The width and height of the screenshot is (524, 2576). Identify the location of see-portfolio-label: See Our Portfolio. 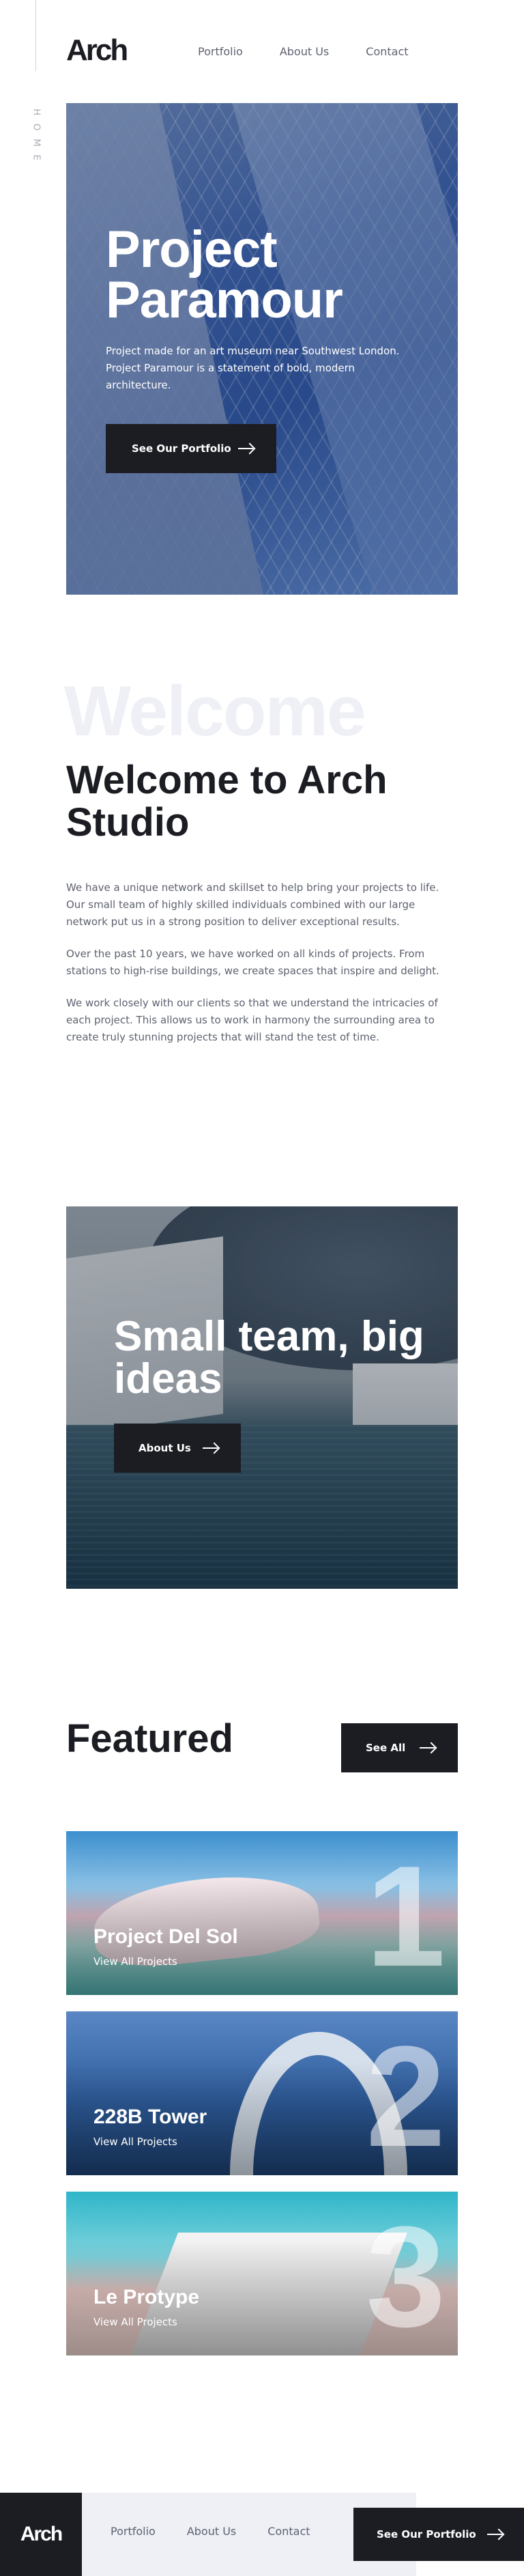
(181, 448).